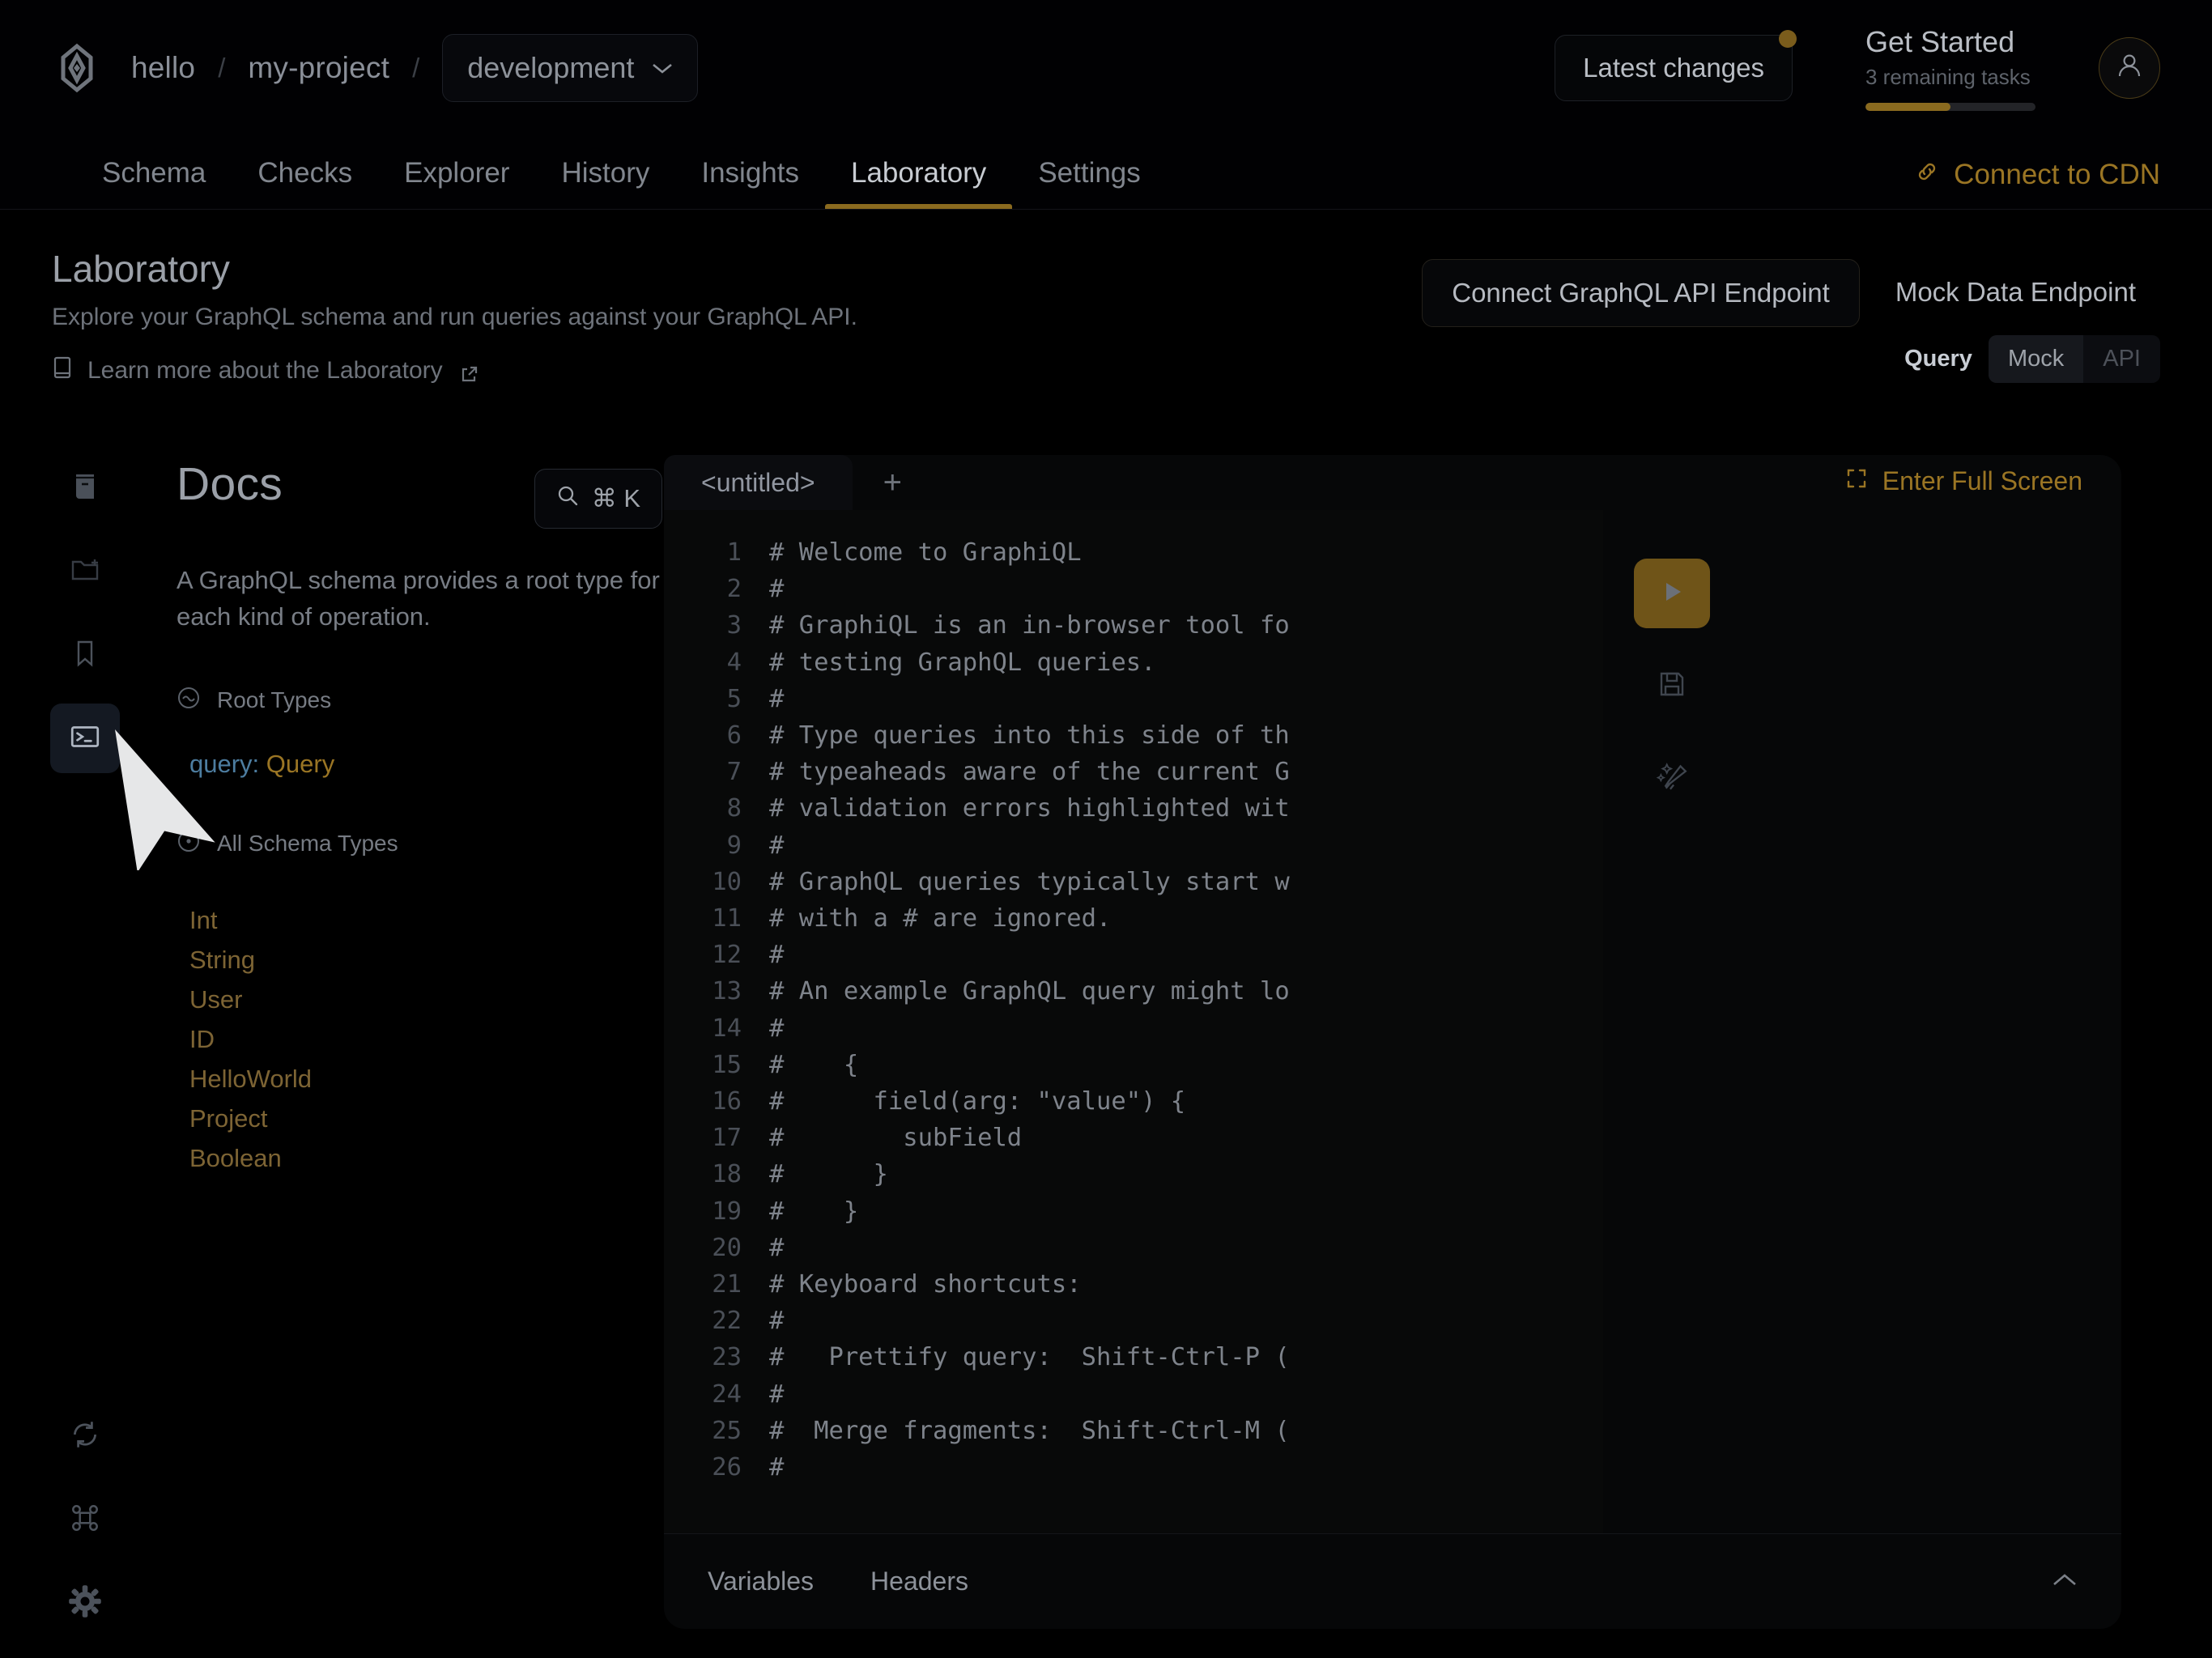  What do you see at coordinates (727, 881) in the screenshot?
I see `code-line-number: 10` at bounding box center [727, 881].